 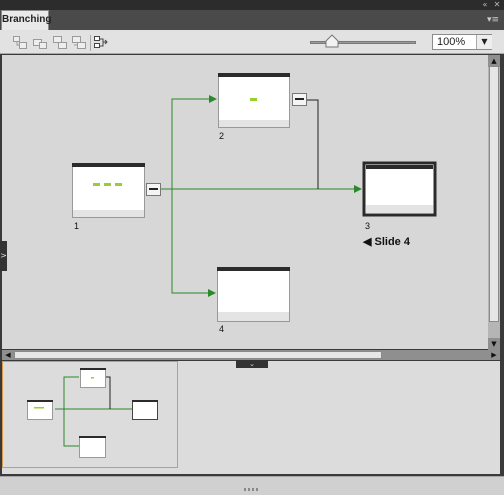 What do you see at coordinates (494, 194) in the screenshot?
I see `vertical-scroll-thumb` at bounding box center [494, 194].